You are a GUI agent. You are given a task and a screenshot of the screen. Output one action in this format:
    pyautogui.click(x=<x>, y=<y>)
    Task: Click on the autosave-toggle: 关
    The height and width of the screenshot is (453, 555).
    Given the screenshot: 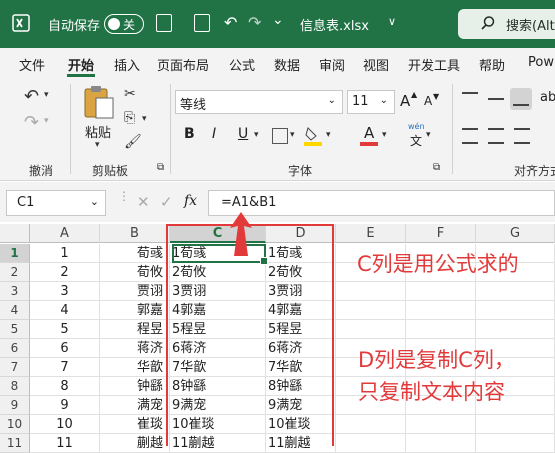 What is the action you would take?
    pyautogui.click(x=124, y=24)
    